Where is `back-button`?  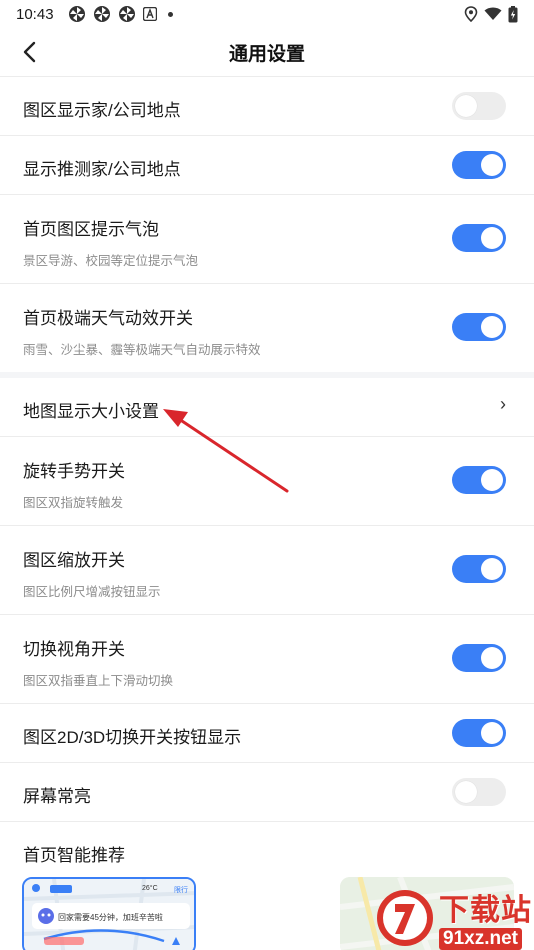 back-button is located at coordinates (30, 52).